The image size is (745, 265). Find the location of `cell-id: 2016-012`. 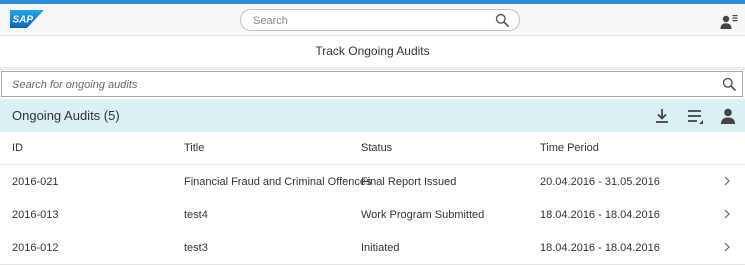

cell-id: 2016-012 is located at coordinates (35, 248).